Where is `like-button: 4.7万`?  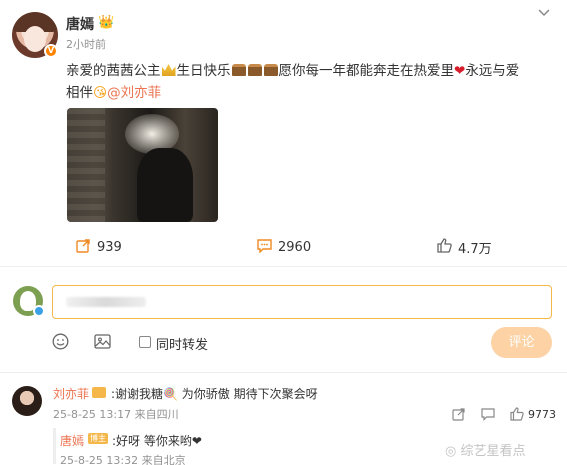
like-button: 4.7万 is located at coordinates (464, 247).